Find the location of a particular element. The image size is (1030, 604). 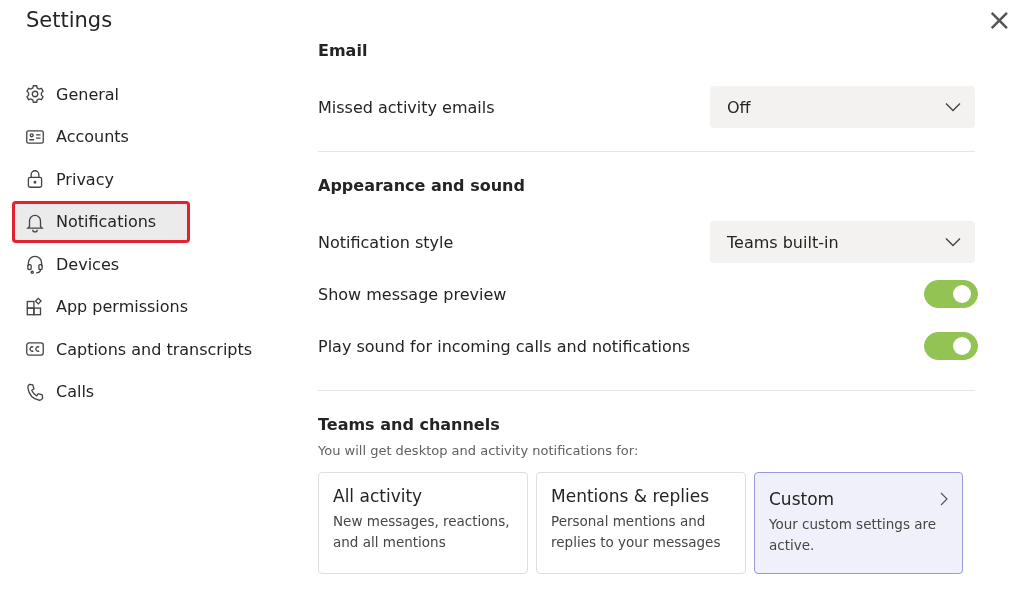

option-card: All activity New messages, reactions, and all mentions is located at coordinates (423, 523).